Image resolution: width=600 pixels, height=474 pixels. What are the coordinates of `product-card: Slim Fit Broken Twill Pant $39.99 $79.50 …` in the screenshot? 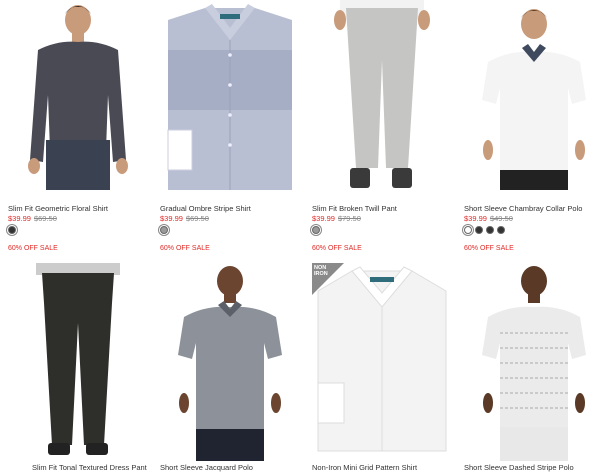 It's located at (382, 130).